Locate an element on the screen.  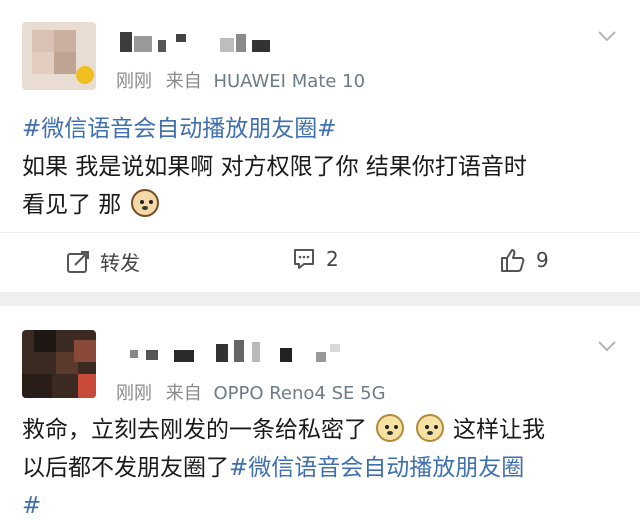
repost-button: 转发 is located at coordinates (103, 261).